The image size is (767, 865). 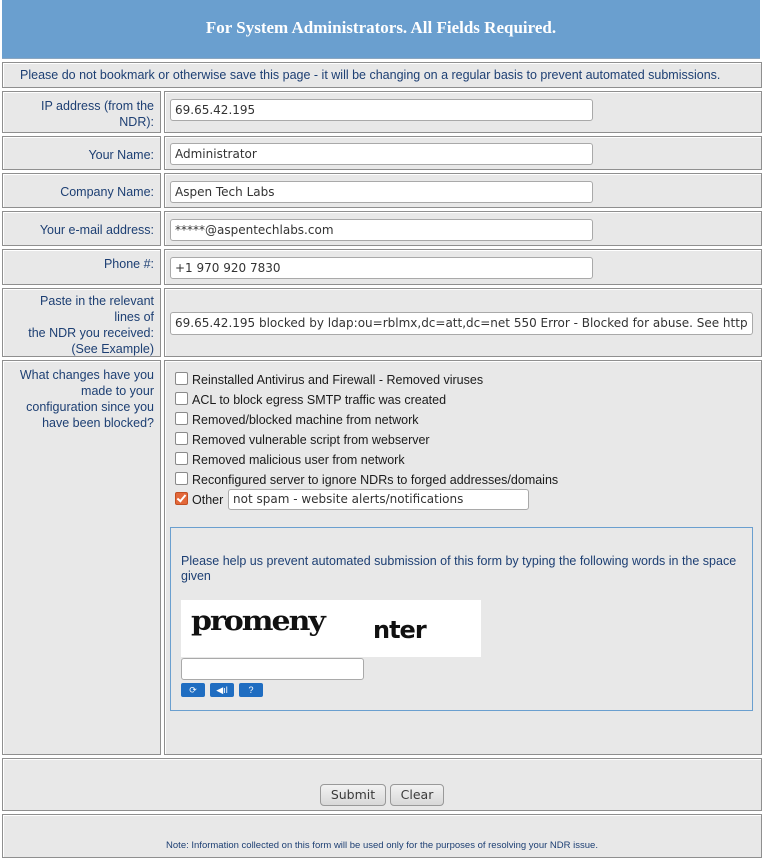 What do you see at coordinates (381, 154) in the screenshot?
I see `name-input: Administrator` at bounding box center [381, 154].